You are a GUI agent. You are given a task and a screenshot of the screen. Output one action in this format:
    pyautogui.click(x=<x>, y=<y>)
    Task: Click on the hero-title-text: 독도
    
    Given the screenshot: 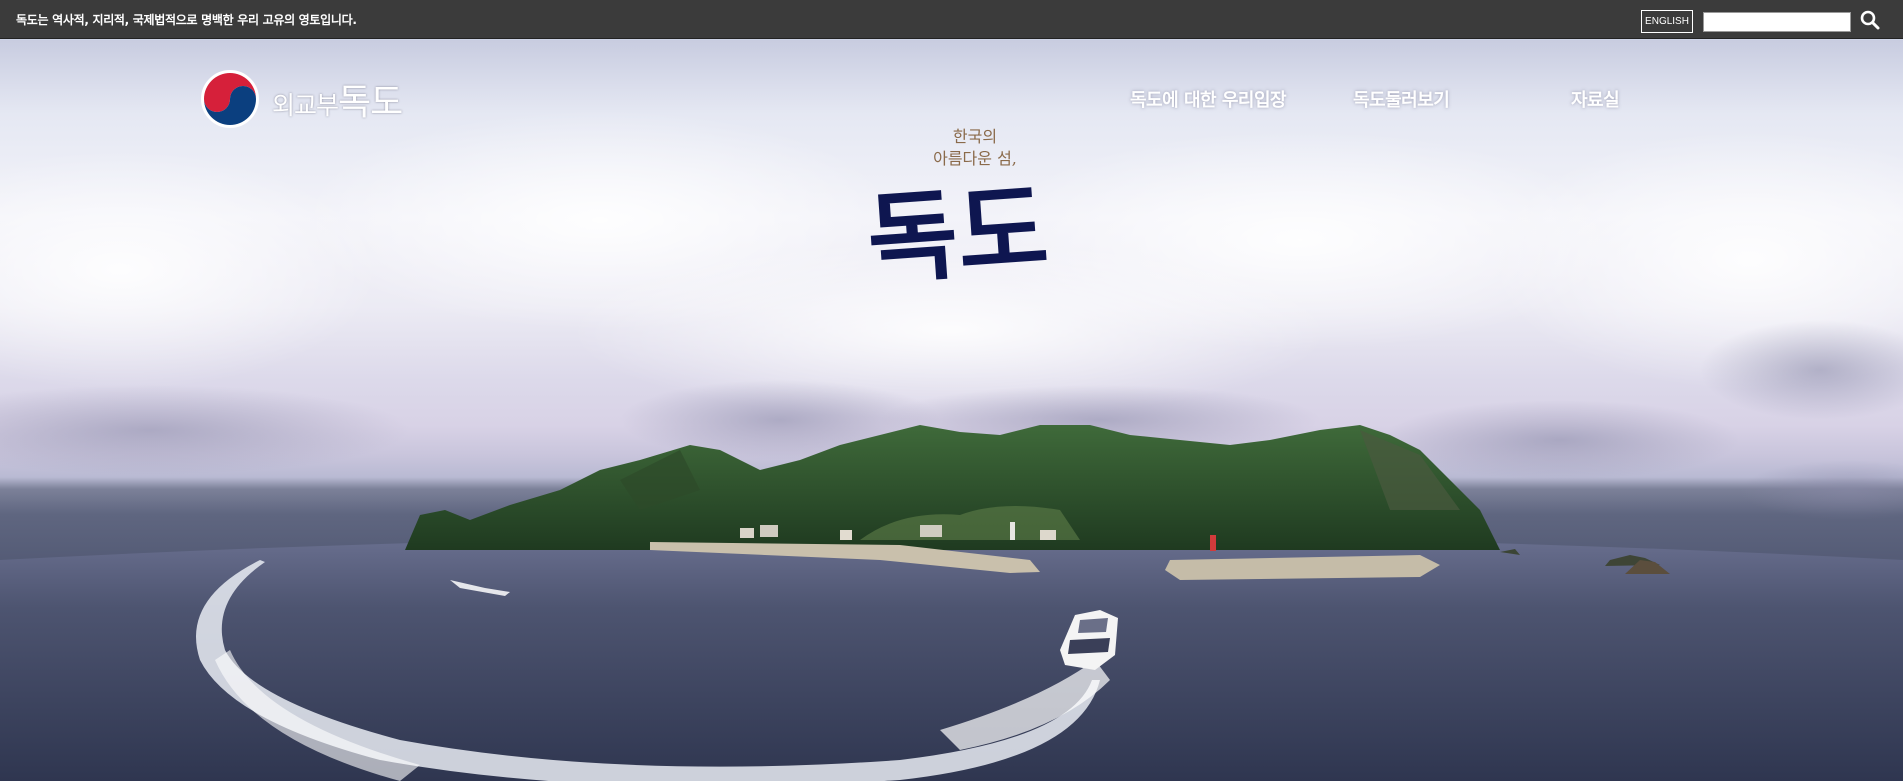 What is the action you would take?
    pyautogui.click(x=958, y=234)
    